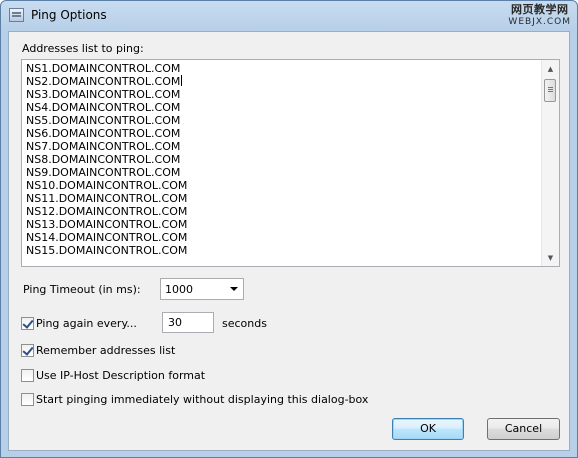 The height and width of the screenshot is (458, 578). What do you see at coordinates (82, 289) in the screenshot?
I see `timeout-label: Ping Timeout (in ms):` at bounding box center [82, 289].